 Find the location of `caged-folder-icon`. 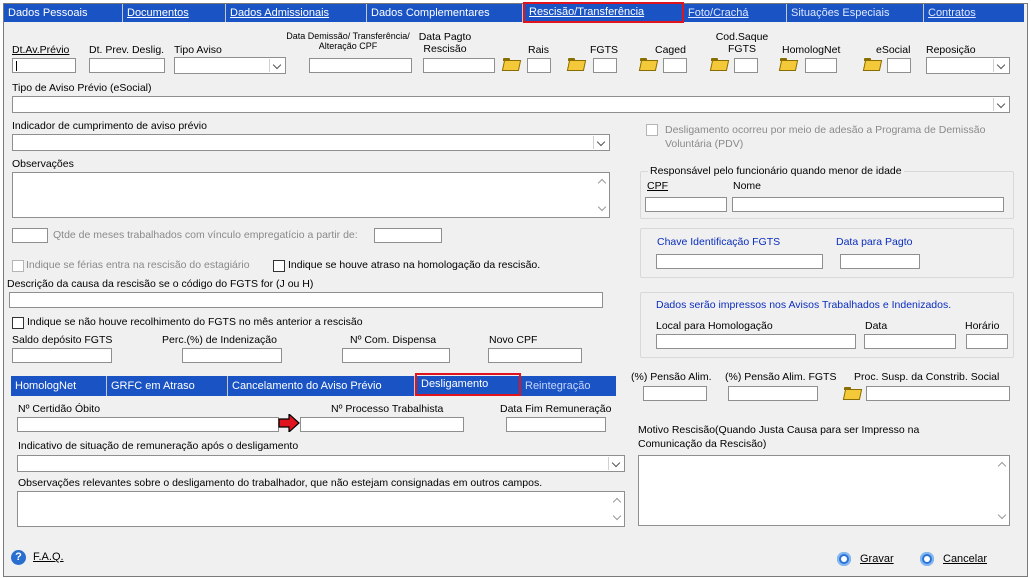

caged-folder-icon is located at coordinates (648, 64).